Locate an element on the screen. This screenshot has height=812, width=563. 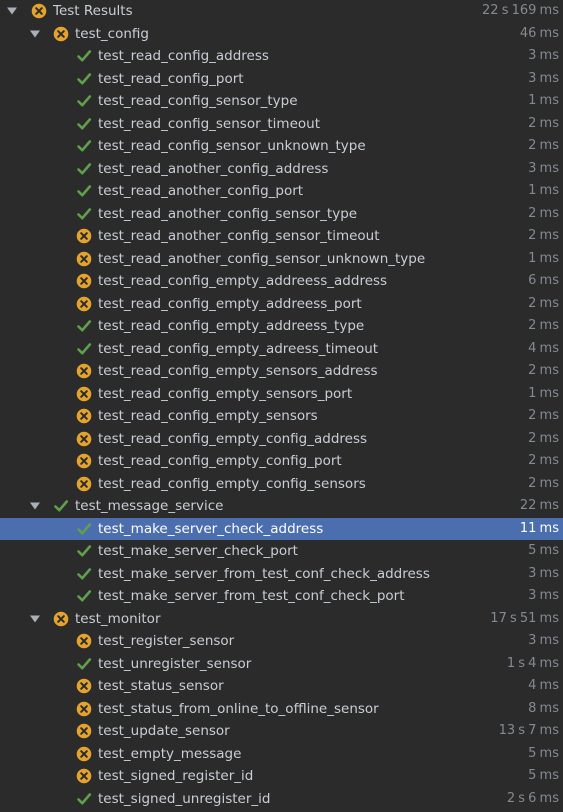
test-name: test_read_another_config_sensor_timeout is located at coordinates (239, 236).